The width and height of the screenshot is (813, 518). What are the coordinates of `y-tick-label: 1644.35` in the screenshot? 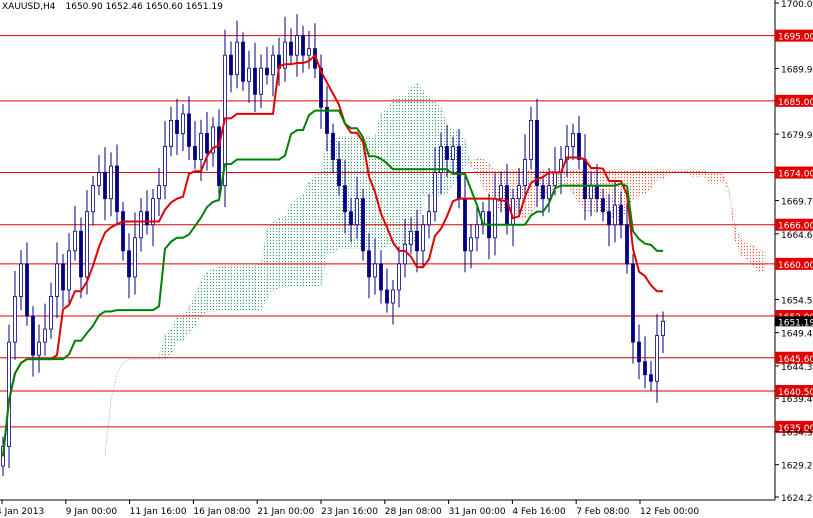 It's located at (797, 368).